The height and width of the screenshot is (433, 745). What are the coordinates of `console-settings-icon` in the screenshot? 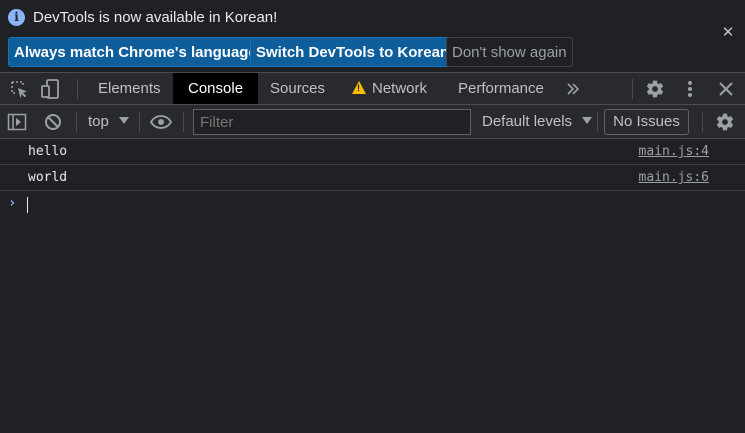 It's located at (725, 121).